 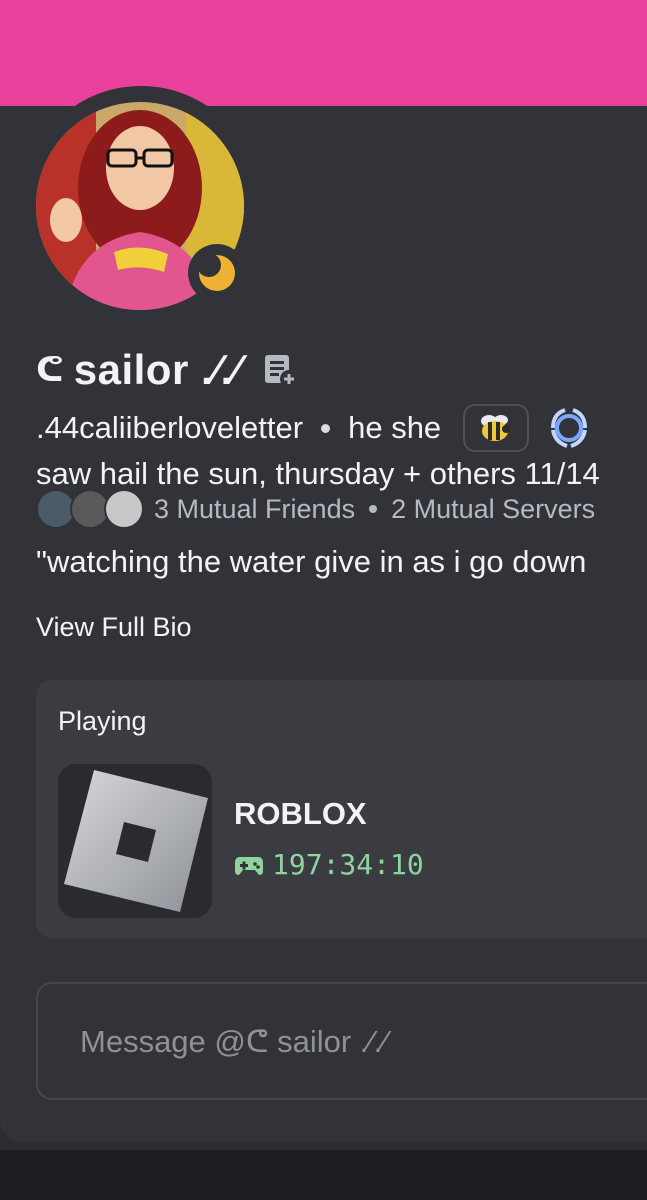 I want to click on message-input: Message @ᕦ sailor .⁄.⁄, so click(x=341, y=1041).